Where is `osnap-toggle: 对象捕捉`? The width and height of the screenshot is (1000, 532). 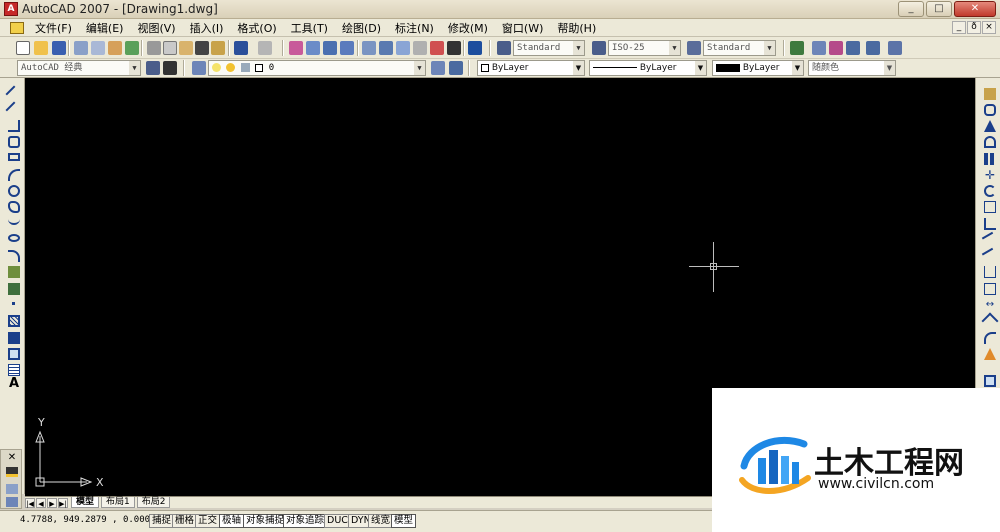 osnap-toggle: 对象捕捉 is located at coordinates (265, 521).